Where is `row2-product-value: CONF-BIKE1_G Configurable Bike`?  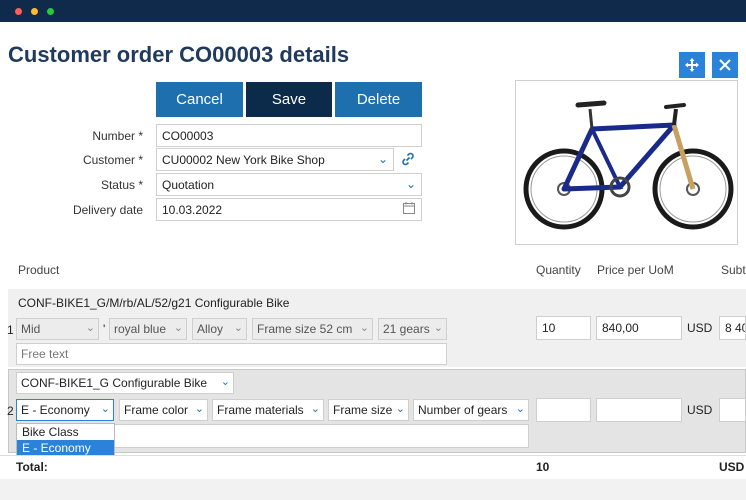 row2-product-value: CONF-BIKE1_G Configurable Bike is located at coordinates (114, 383).